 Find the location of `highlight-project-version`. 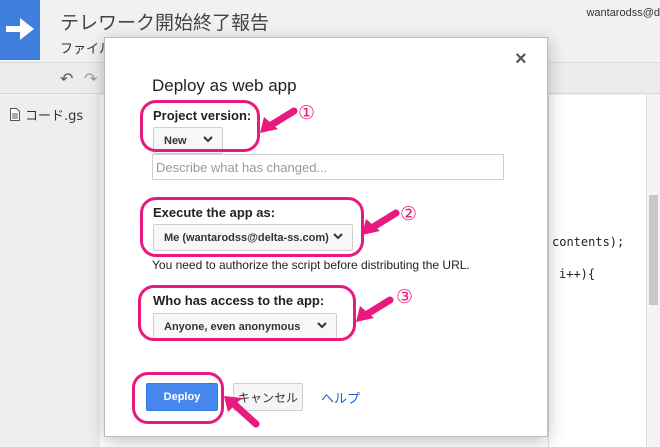

highlight-project-version is located at coordinates (200, 126).